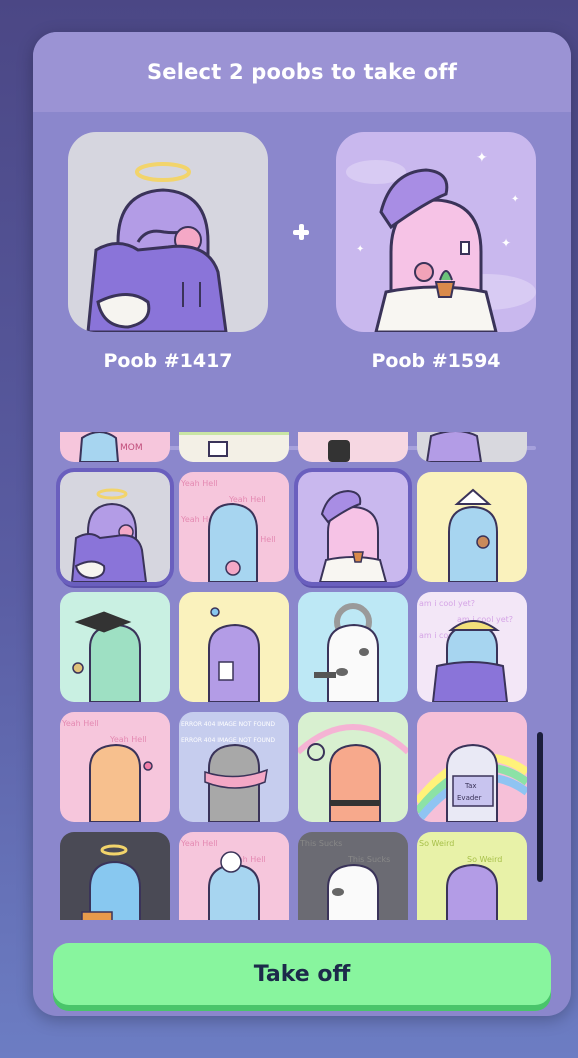 Image resolution: width=578 pixels, height=1058 pixels. What do you see at coordinates (301, 232) in the screenshot?
I see `plus-icon` at bounding box center [301, 232].